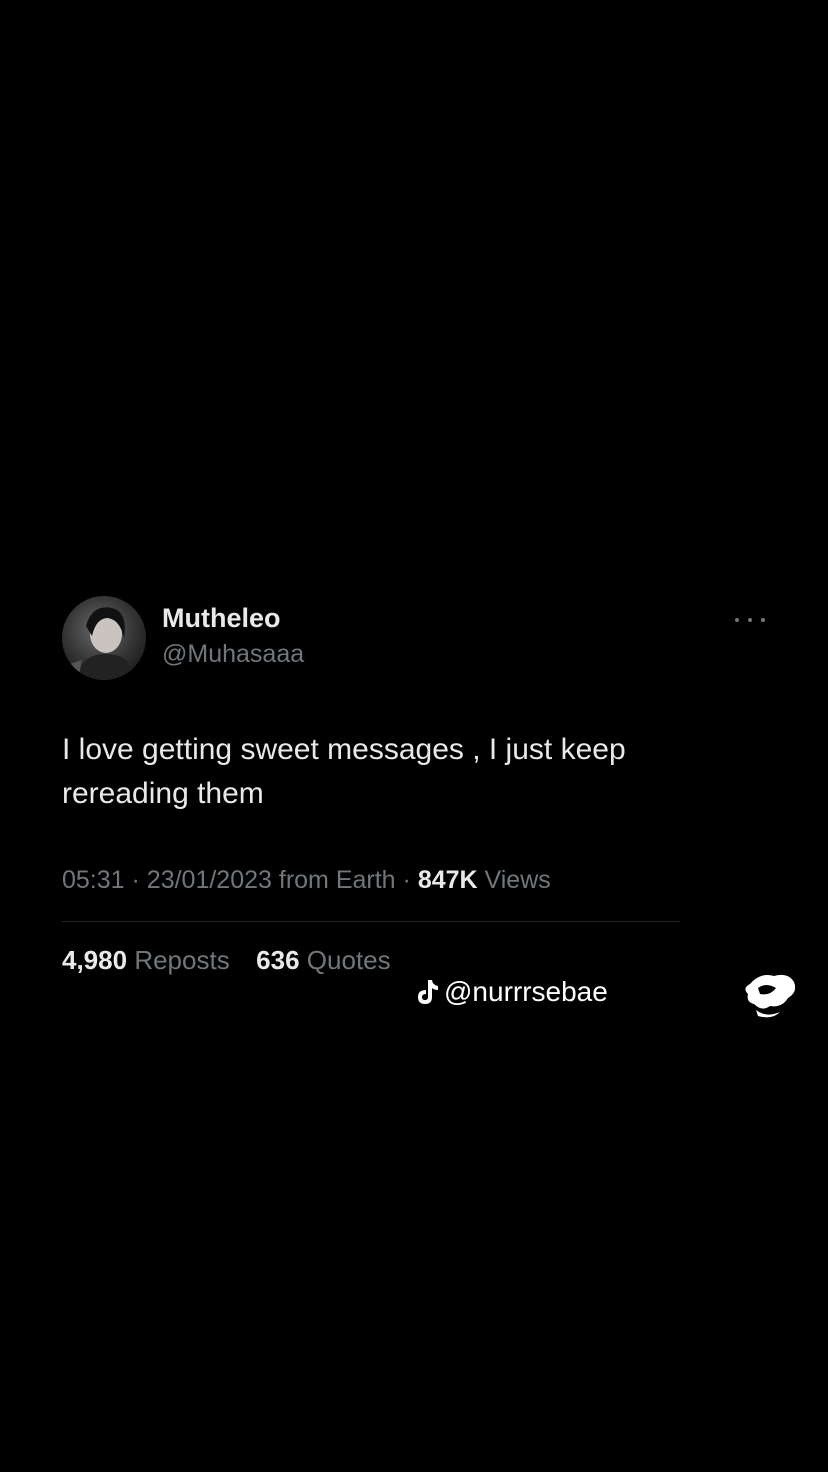 This screenshot has width=828, height=1472. What do you see at coordinates (526, 991) in the screenshot?
I see `watermark-username: @nurrrsebae` at bounding box center [526, 991].